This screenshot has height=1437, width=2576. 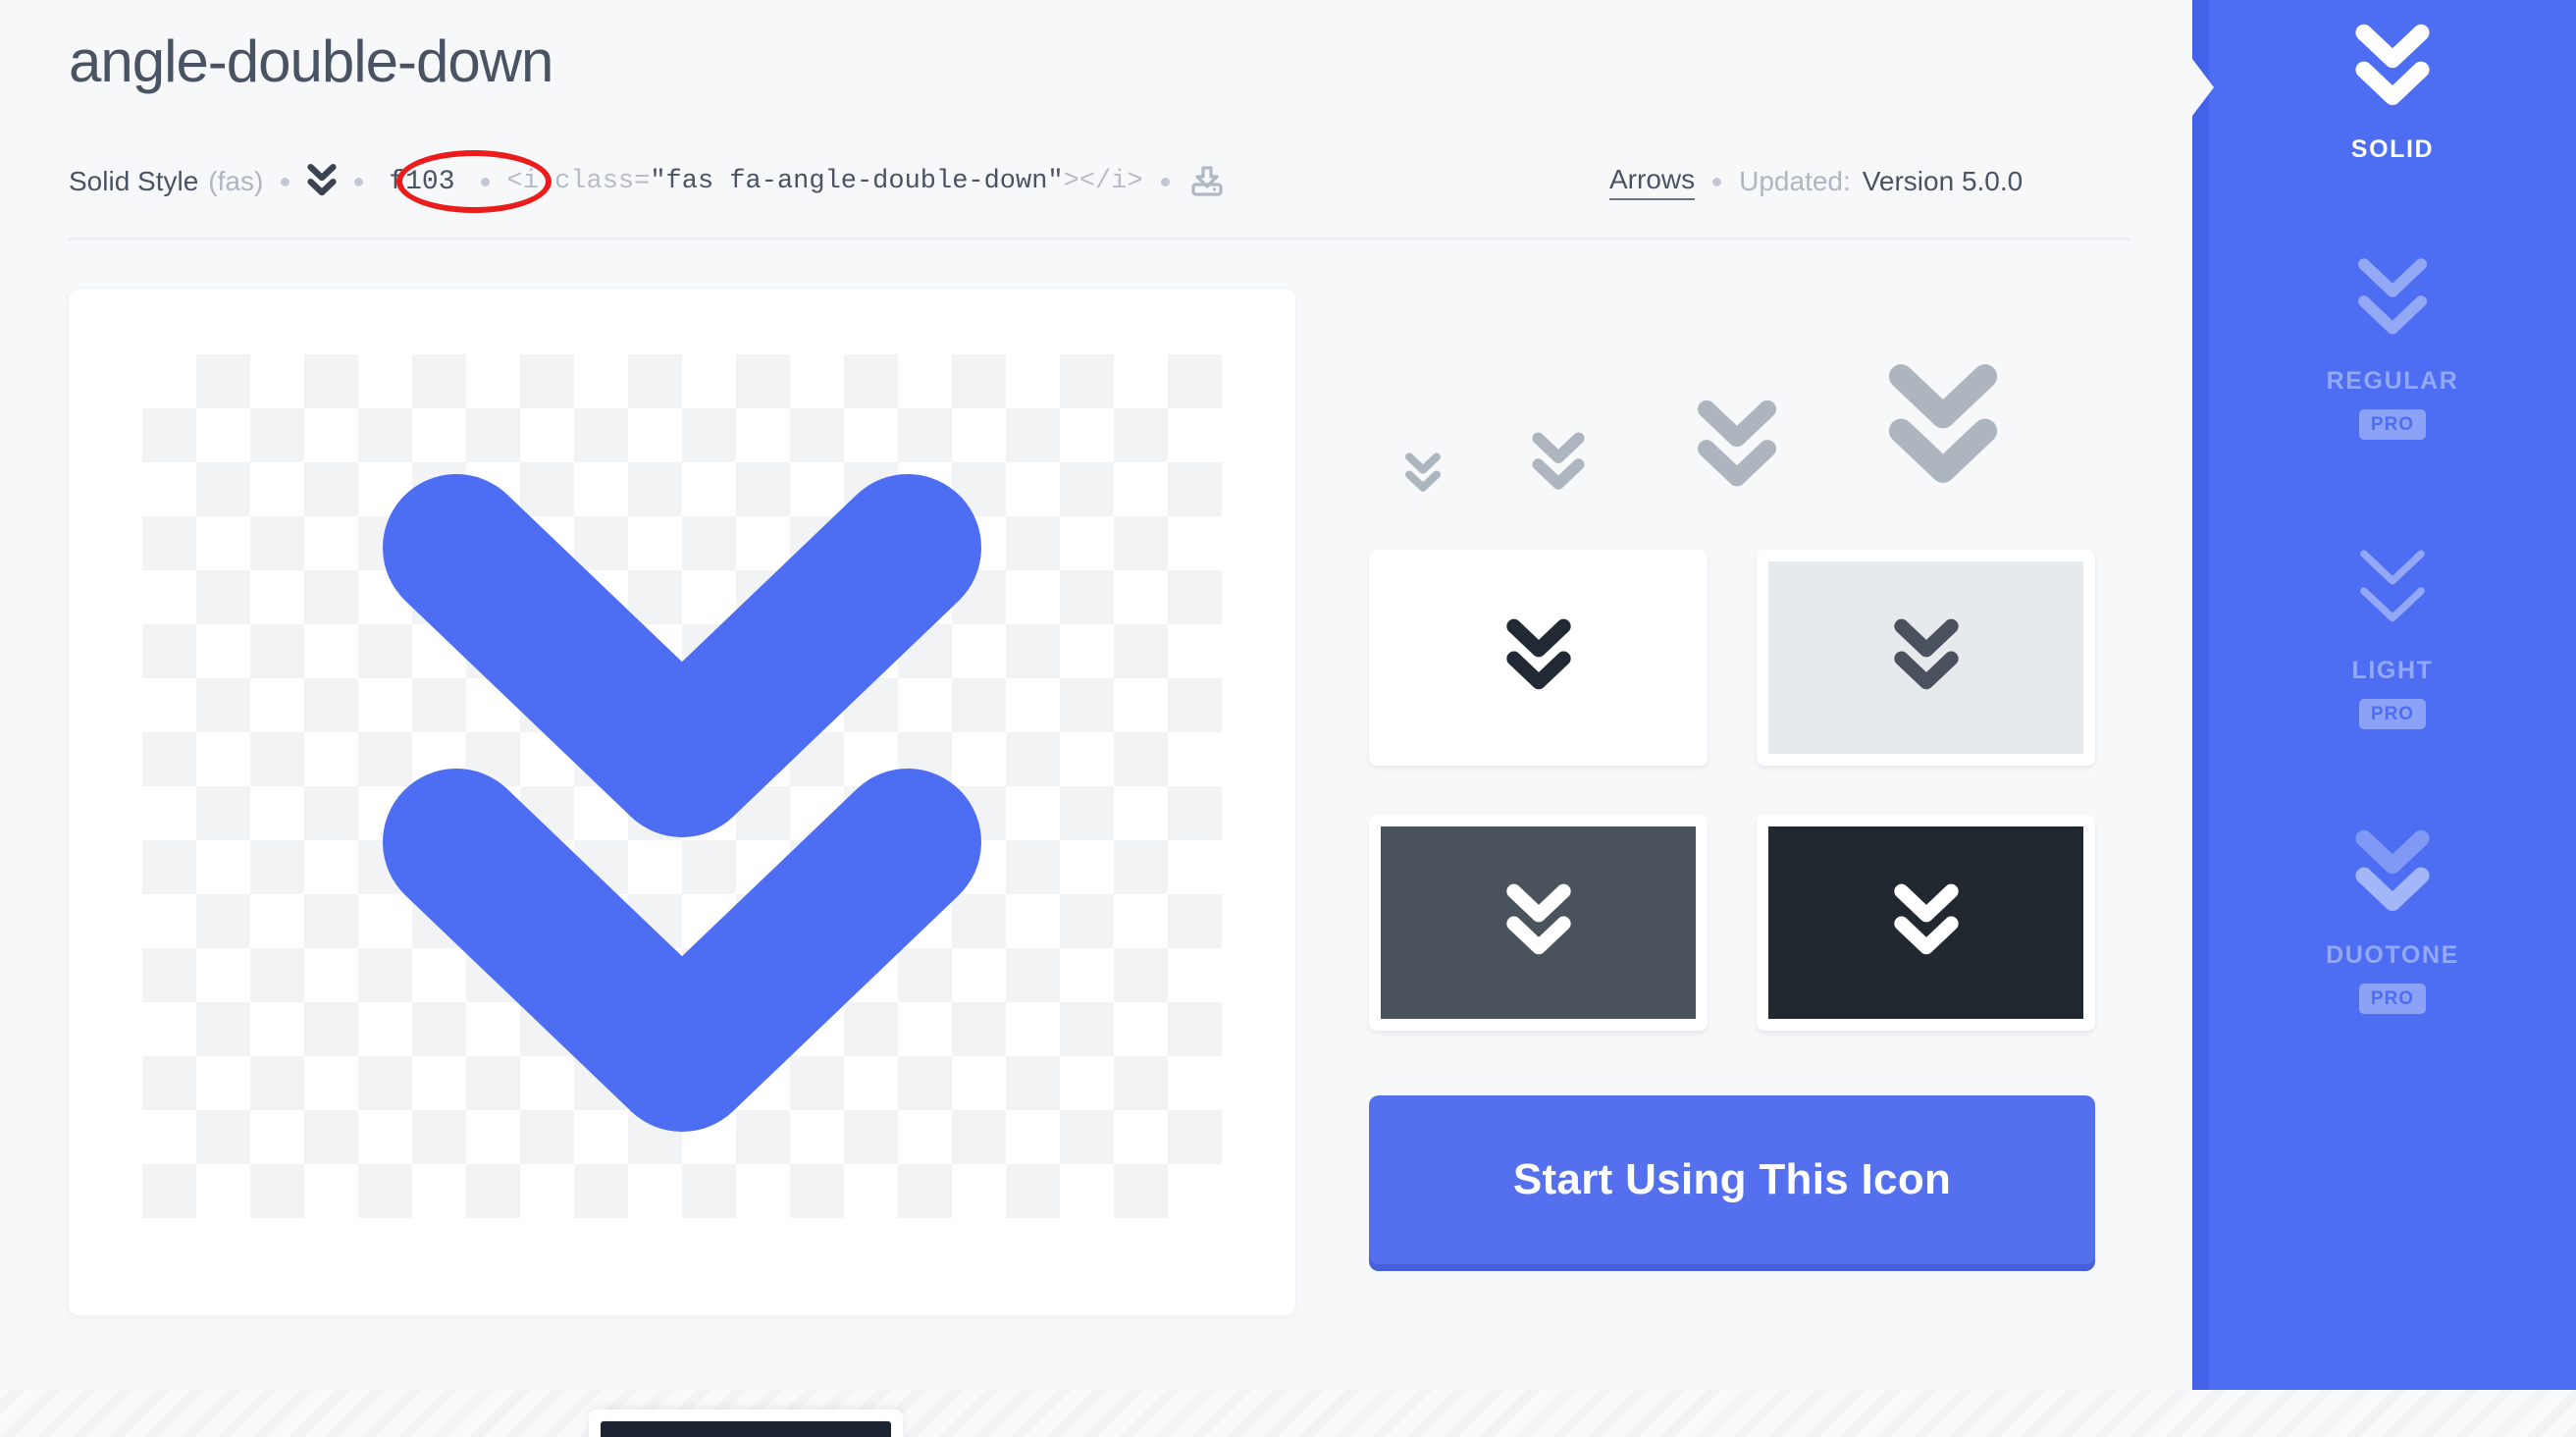 I want to click on bottom-panel, so click(x=746, y=1424).